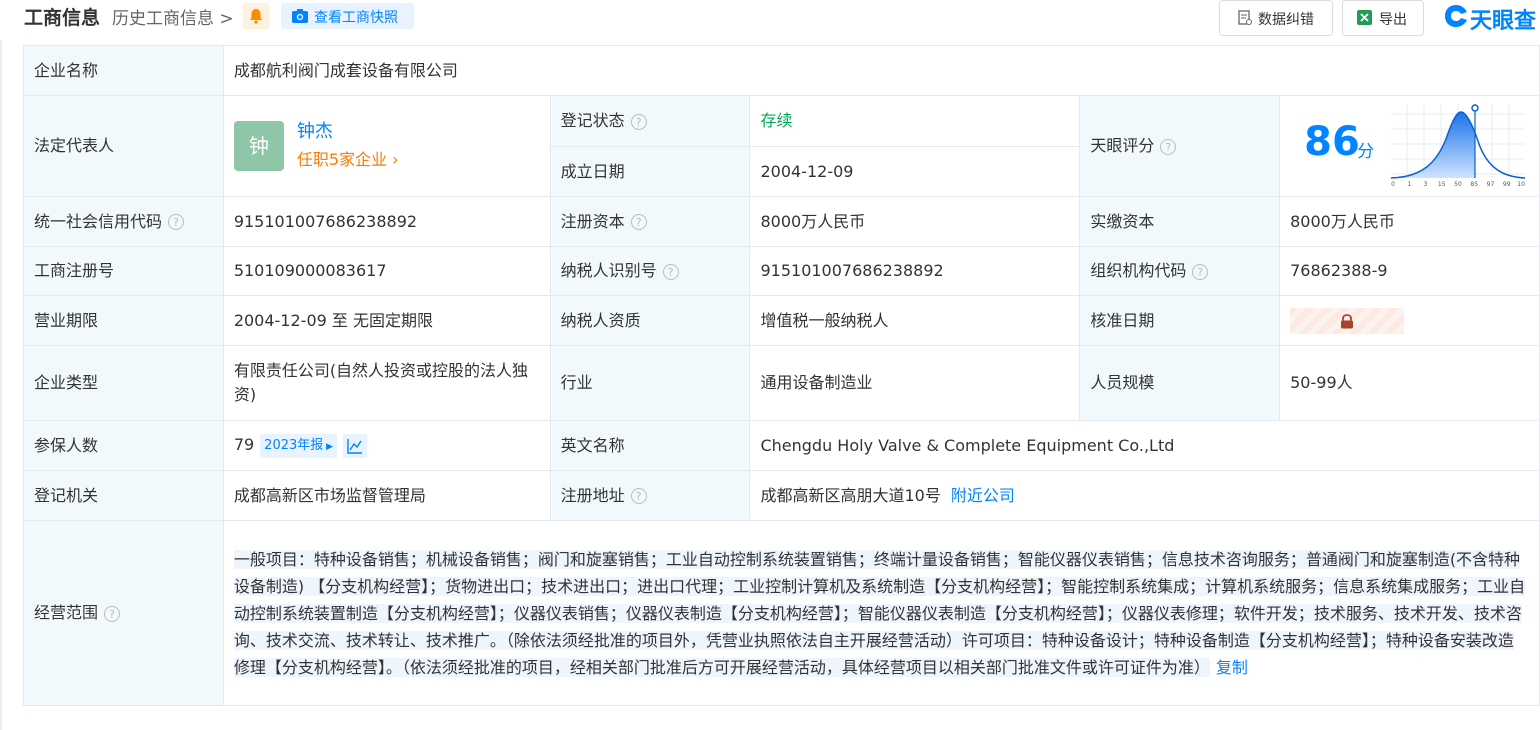  What do you see at coordinates (650, 221) in the screenshot?
I see `reg-capital-label-cell: 注册资本?` at bounding box center [650, 221].